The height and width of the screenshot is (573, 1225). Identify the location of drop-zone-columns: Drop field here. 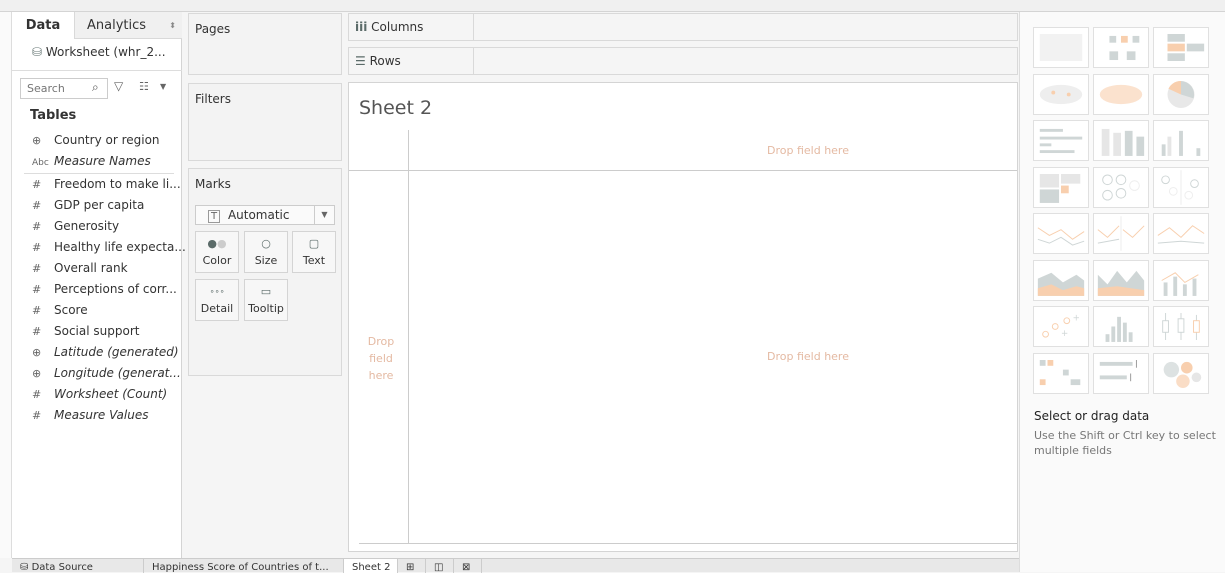
(808, 150).